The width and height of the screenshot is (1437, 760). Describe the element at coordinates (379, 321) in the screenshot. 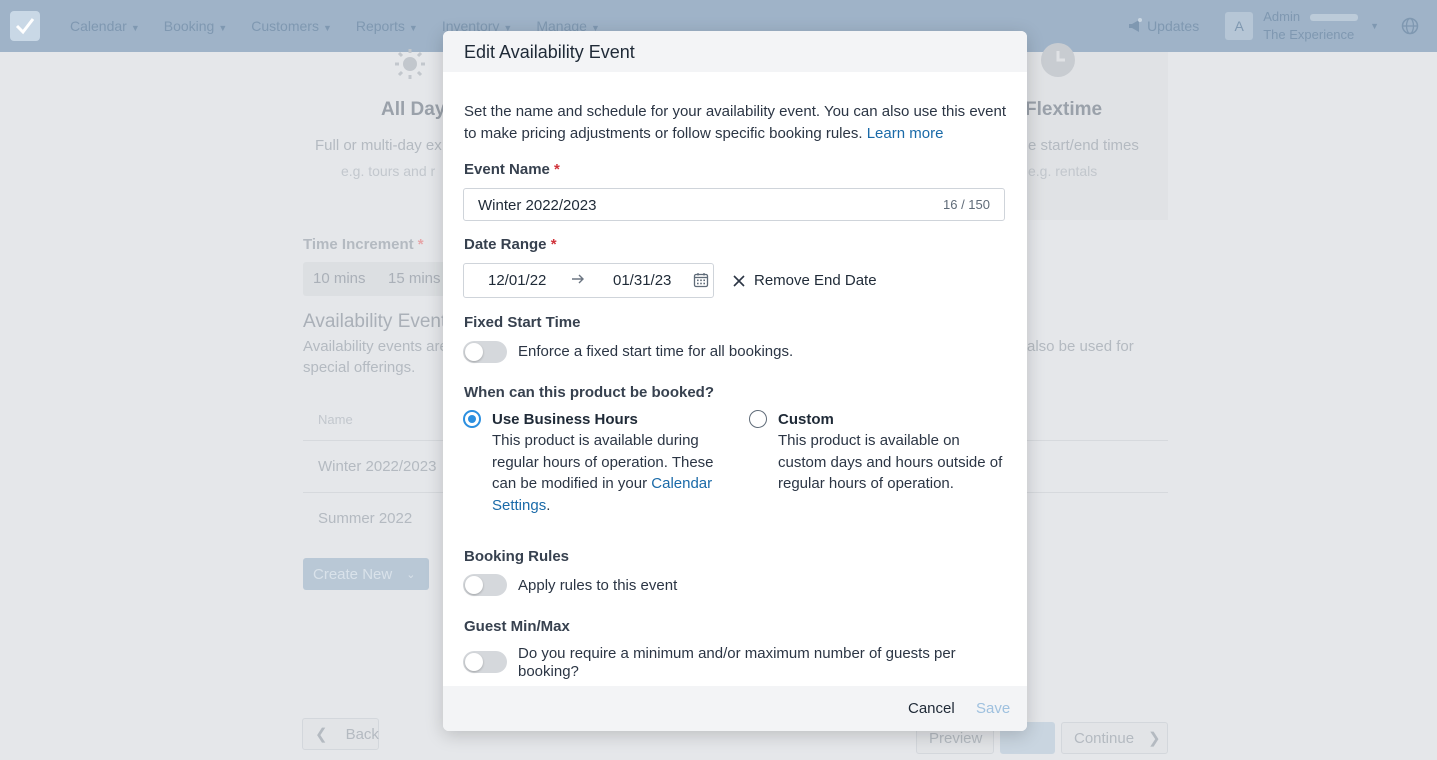

I see `availability-events-title: Availability Events` at that location.